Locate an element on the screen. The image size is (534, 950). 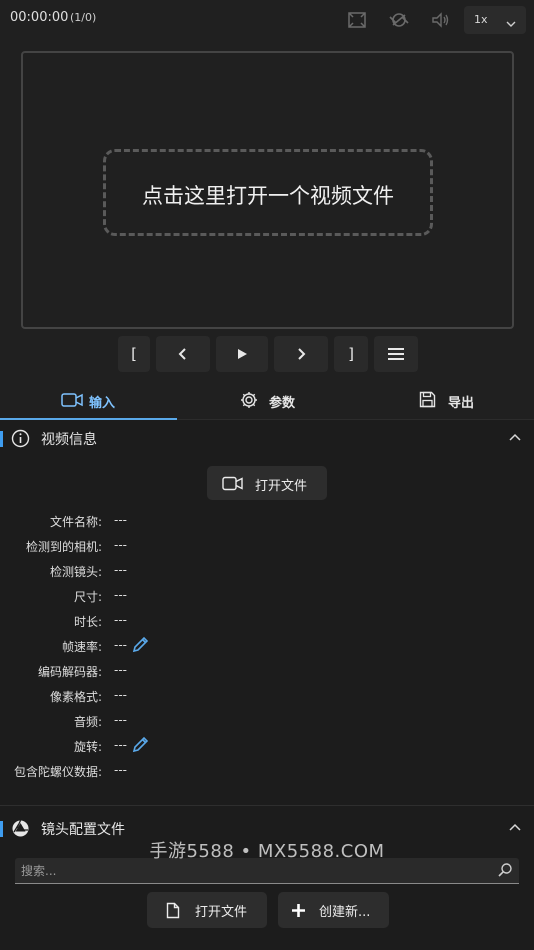
mark-out-label: ] is located at coordinates (351, 354).